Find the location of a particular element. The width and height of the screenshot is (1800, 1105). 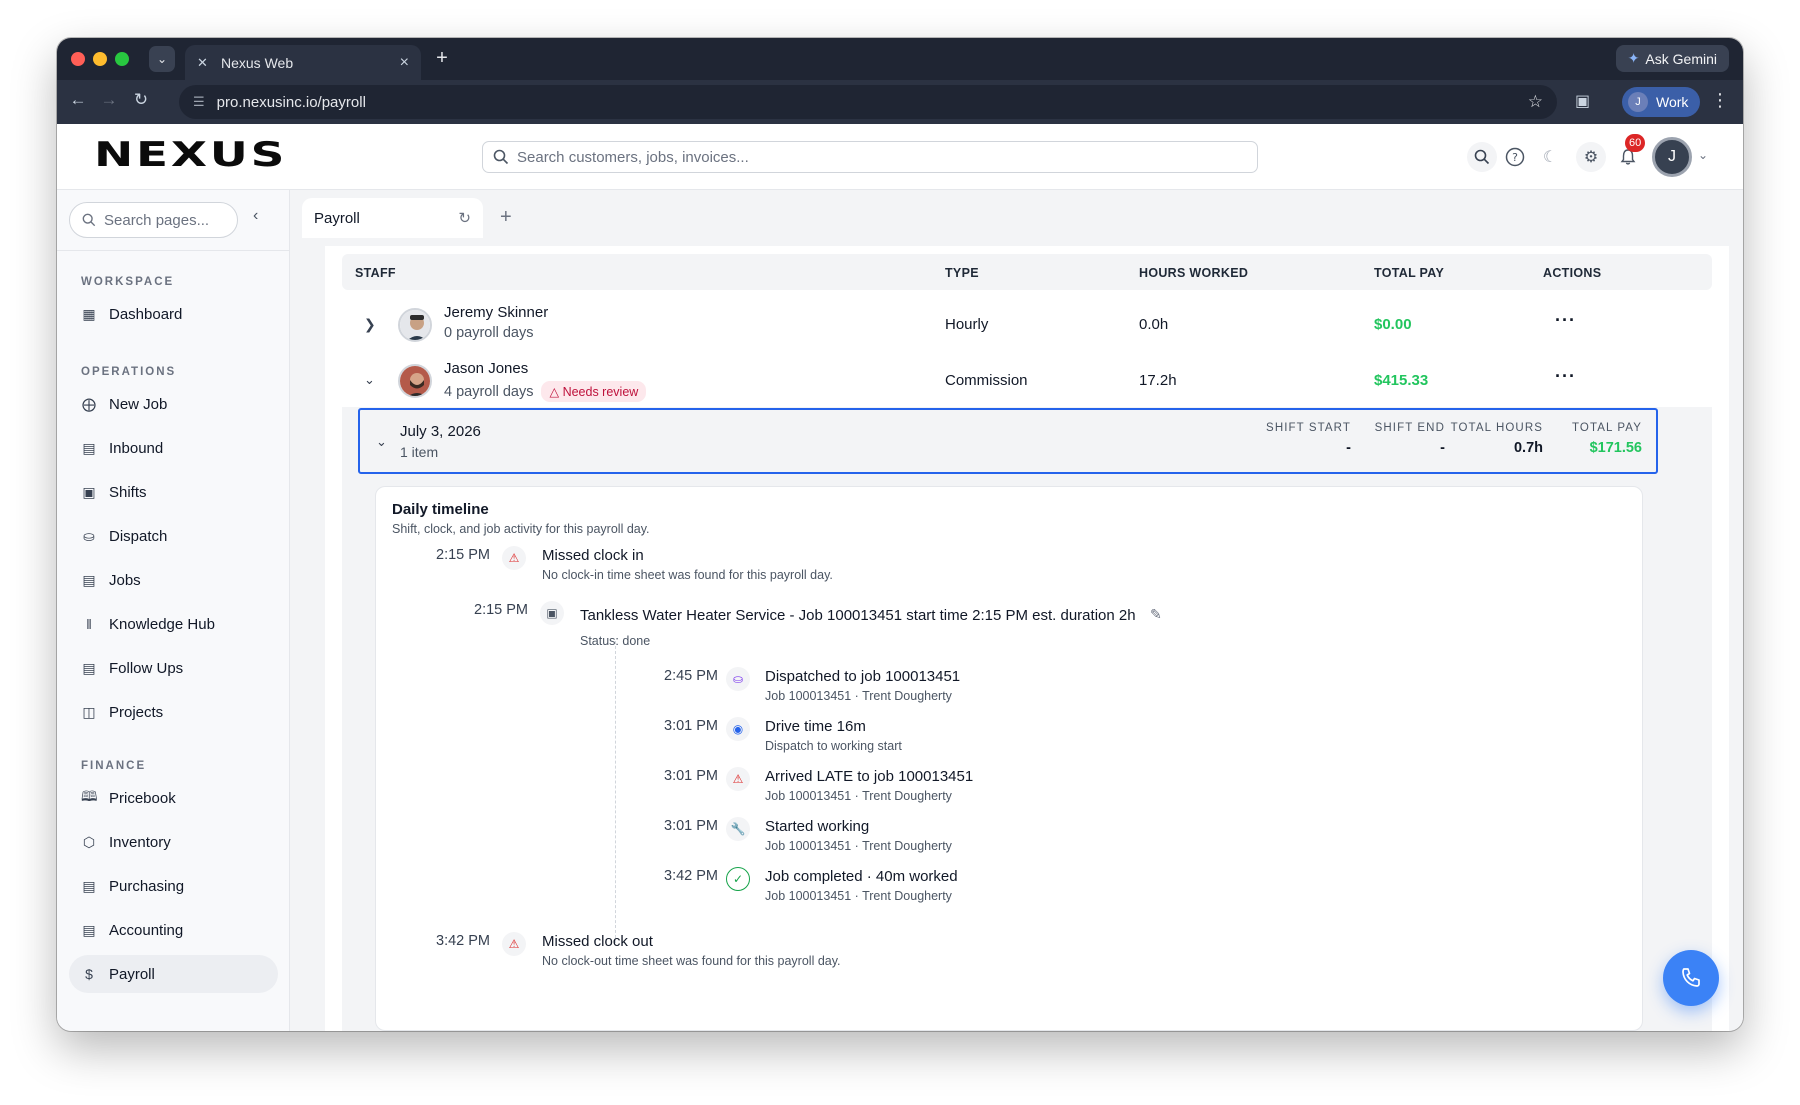

sidebar-item-dashboard: ▦ Dashboard is located at coordinates (173, 314).